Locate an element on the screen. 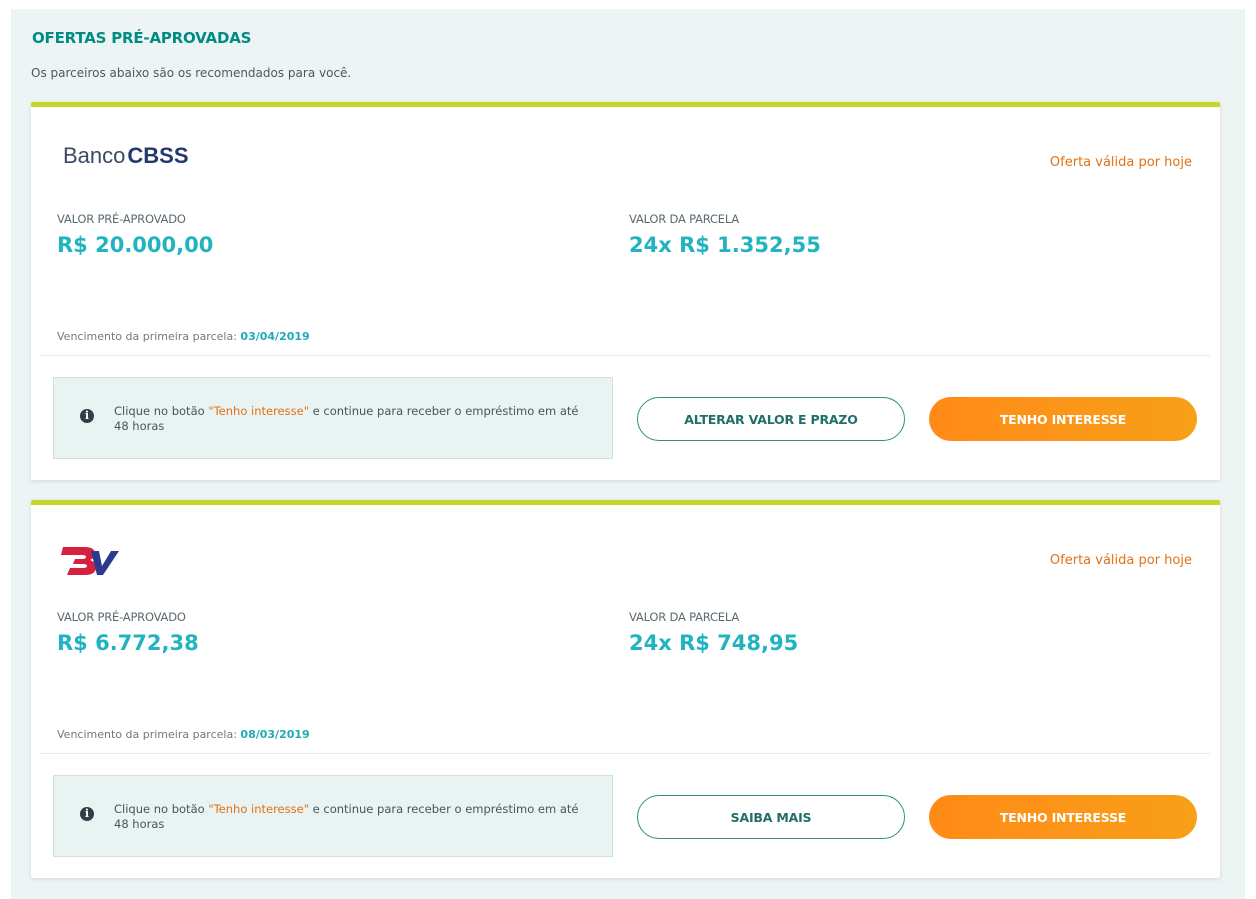  due-date: 03/04/2019 is located at coordinates (275, 336).